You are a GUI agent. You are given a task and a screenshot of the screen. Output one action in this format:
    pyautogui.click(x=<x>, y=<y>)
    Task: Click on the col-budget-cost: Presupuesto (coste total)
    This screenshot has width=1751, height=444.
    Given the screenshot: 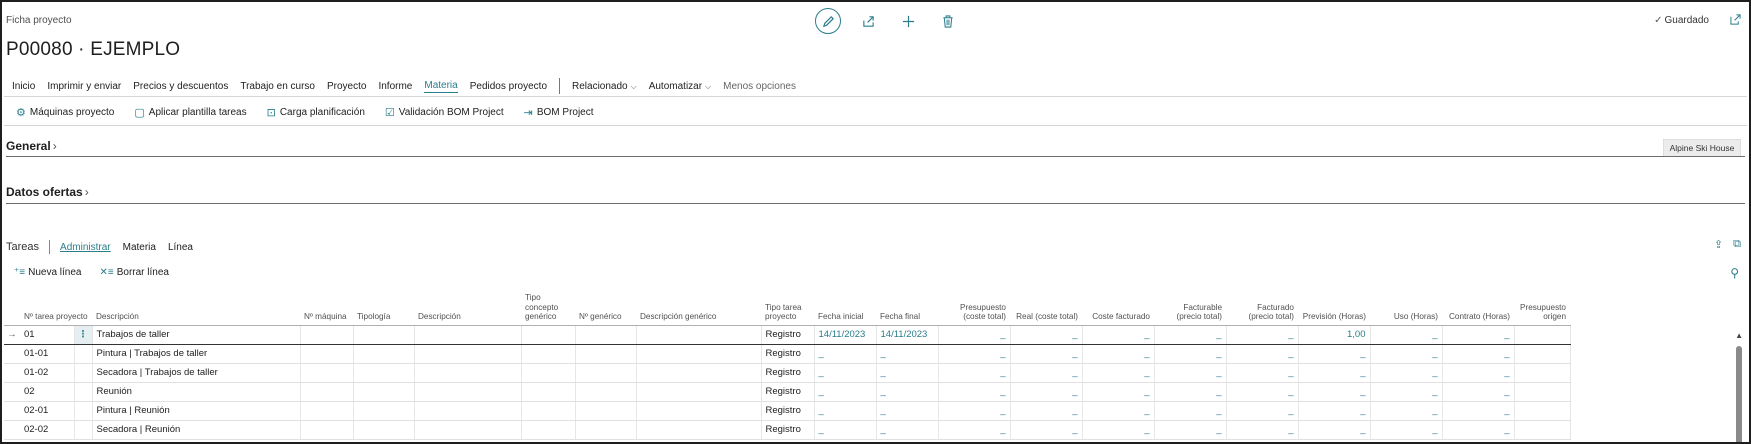 What is the action you would take?
    pyautogui.click(x=974, y=307)
    